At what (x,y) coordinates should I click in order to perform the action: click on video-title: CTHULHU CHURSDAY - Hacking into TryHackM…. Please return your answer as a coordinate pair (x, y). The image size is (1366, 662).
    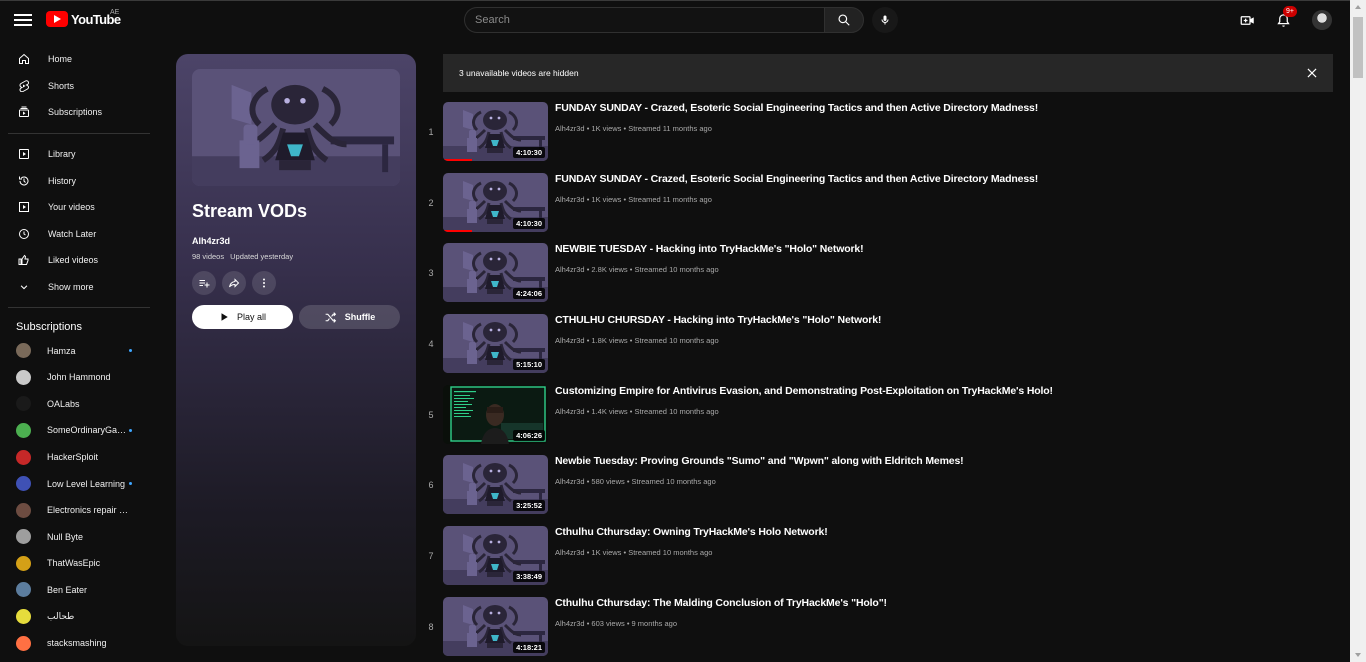
    Looking at the image, I should click on (718, 320).